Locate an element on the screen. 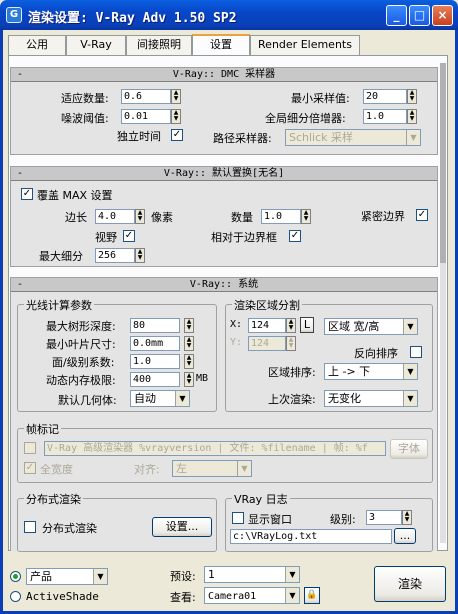 This screenshot has height=614, width=458. last-render-dropdown: 无变化 ▼ is located at coordinates (371, 398).